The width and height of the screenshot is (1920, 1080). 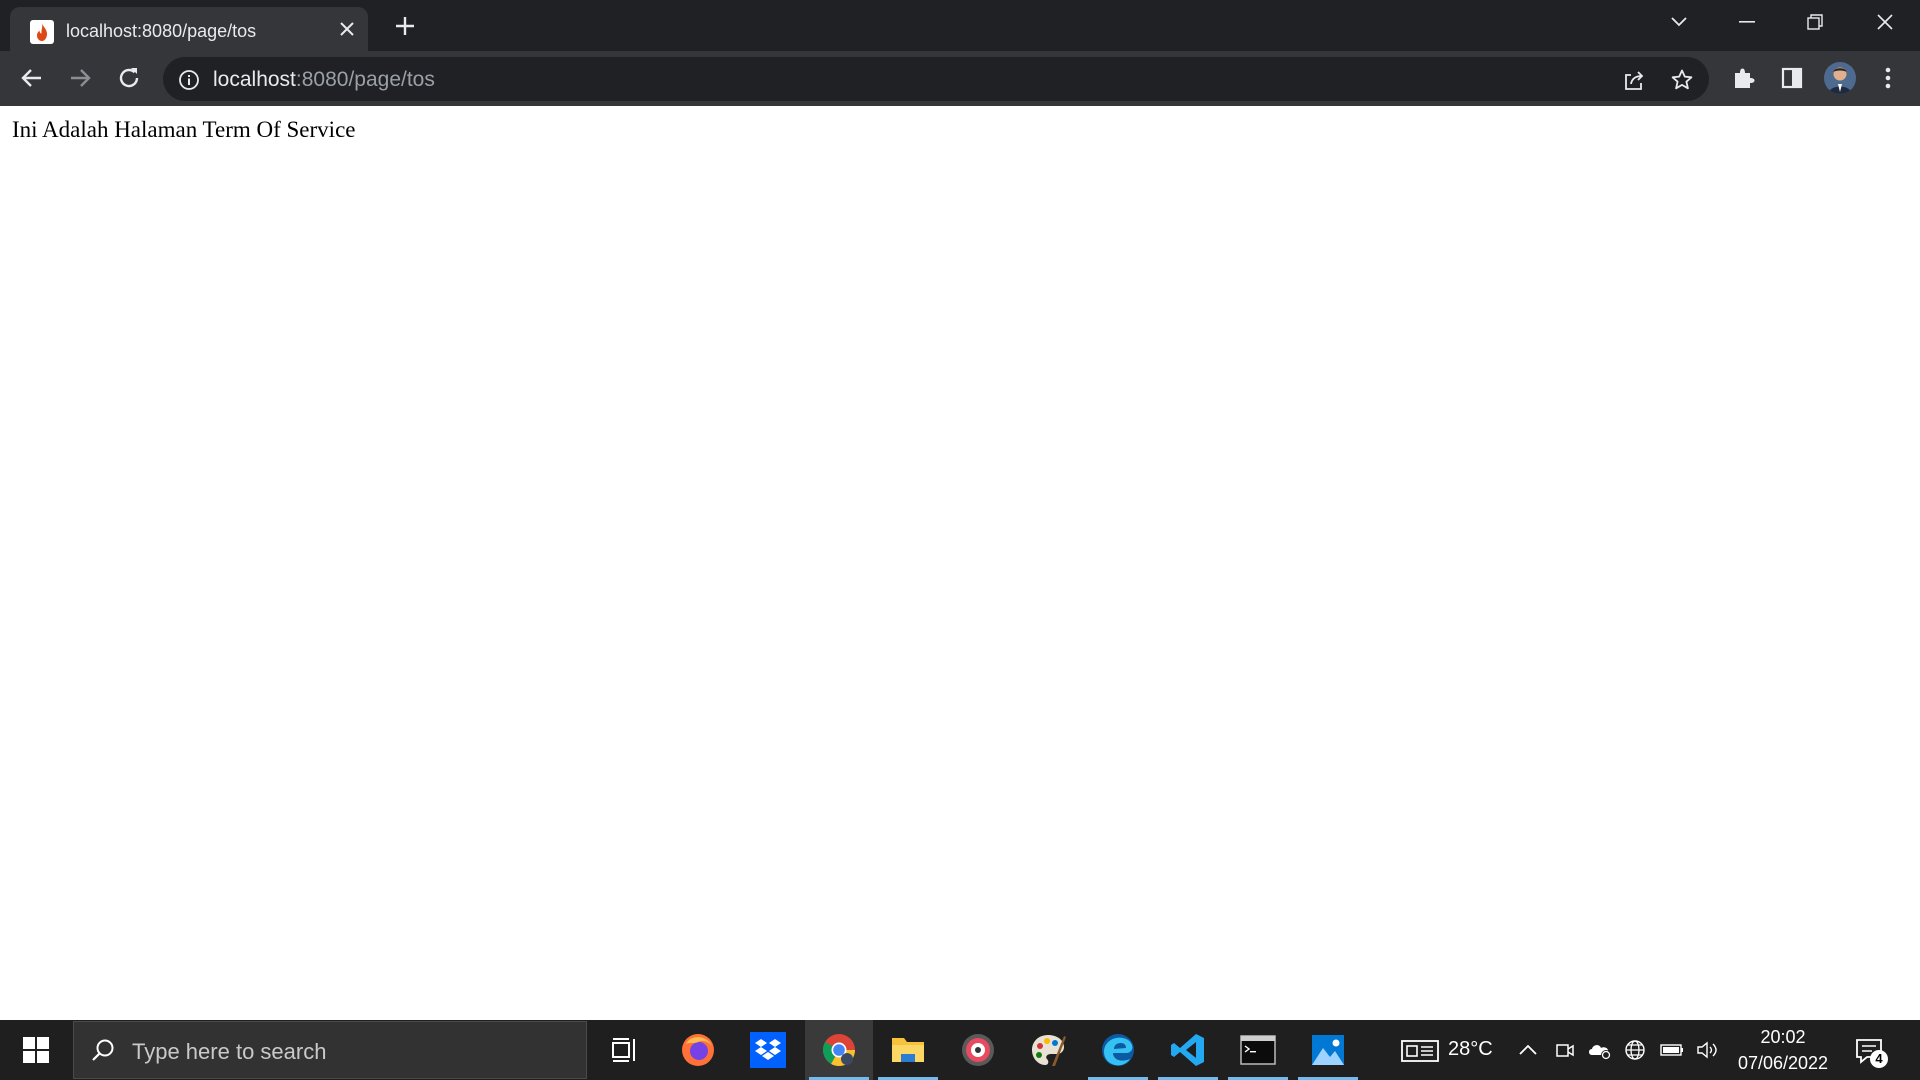 What do you see at coordinates (1879, 1059) in the screenshot?
I see `notification-count-badge: 4` at bounding box center [1879, 1059].